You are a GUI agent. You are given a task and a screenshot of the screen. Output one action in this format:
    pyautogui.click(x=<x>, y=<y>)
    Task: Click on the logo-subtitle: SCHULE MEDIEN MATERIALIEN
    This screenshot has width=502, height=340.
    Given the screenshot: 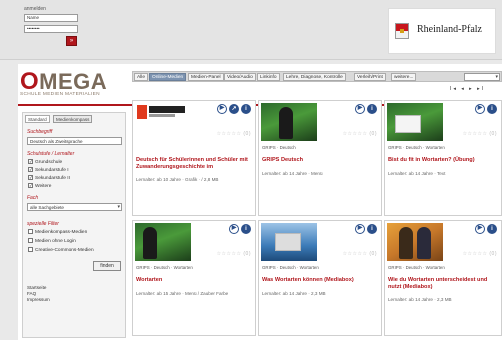 What is the action you would take?
    pyautogui.click(x=60, y=94)
    